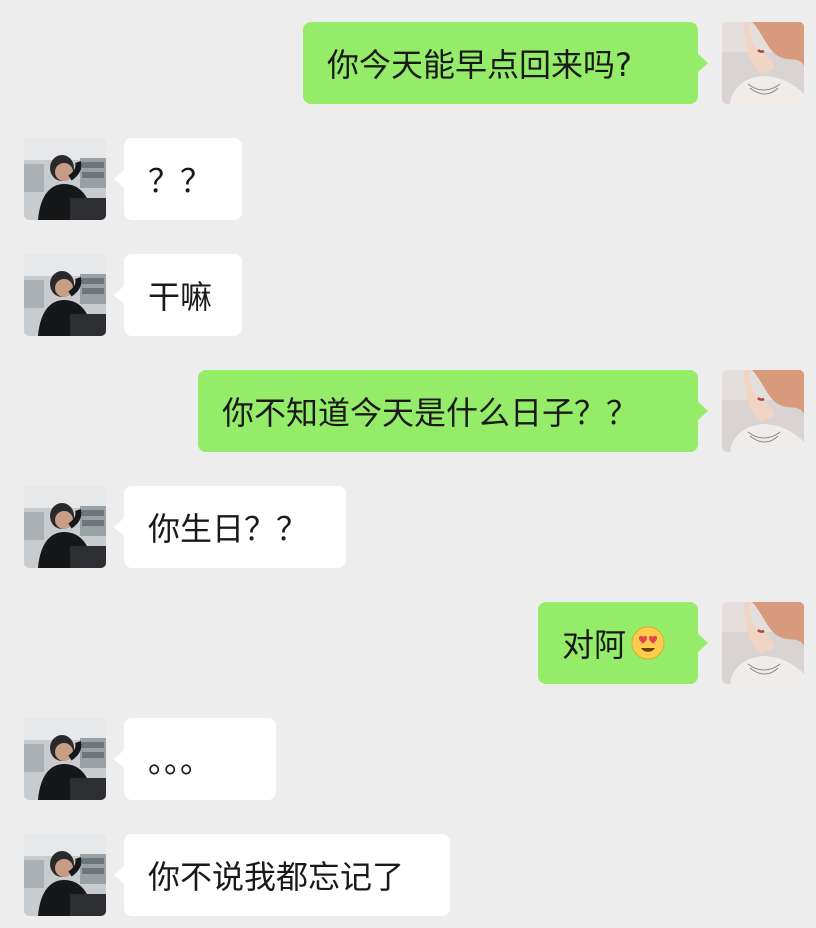 Image resolution: width=816 pixels, height=928 pixels. I want to click on message-text: 干嘛, so click(180, 297).